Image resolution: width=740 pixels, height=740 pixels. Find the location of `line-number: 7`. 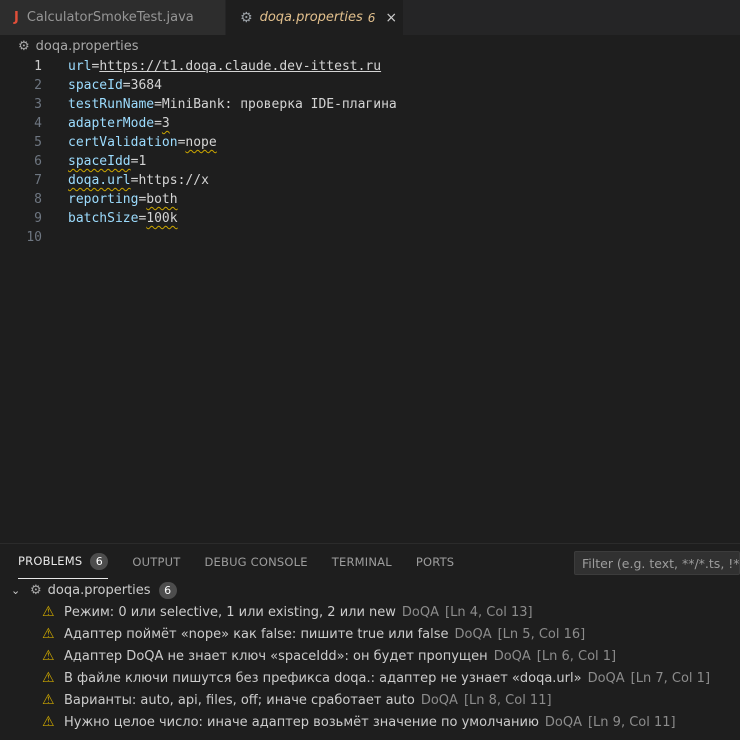

line-number: 7 is located at coordinates (38, 180).